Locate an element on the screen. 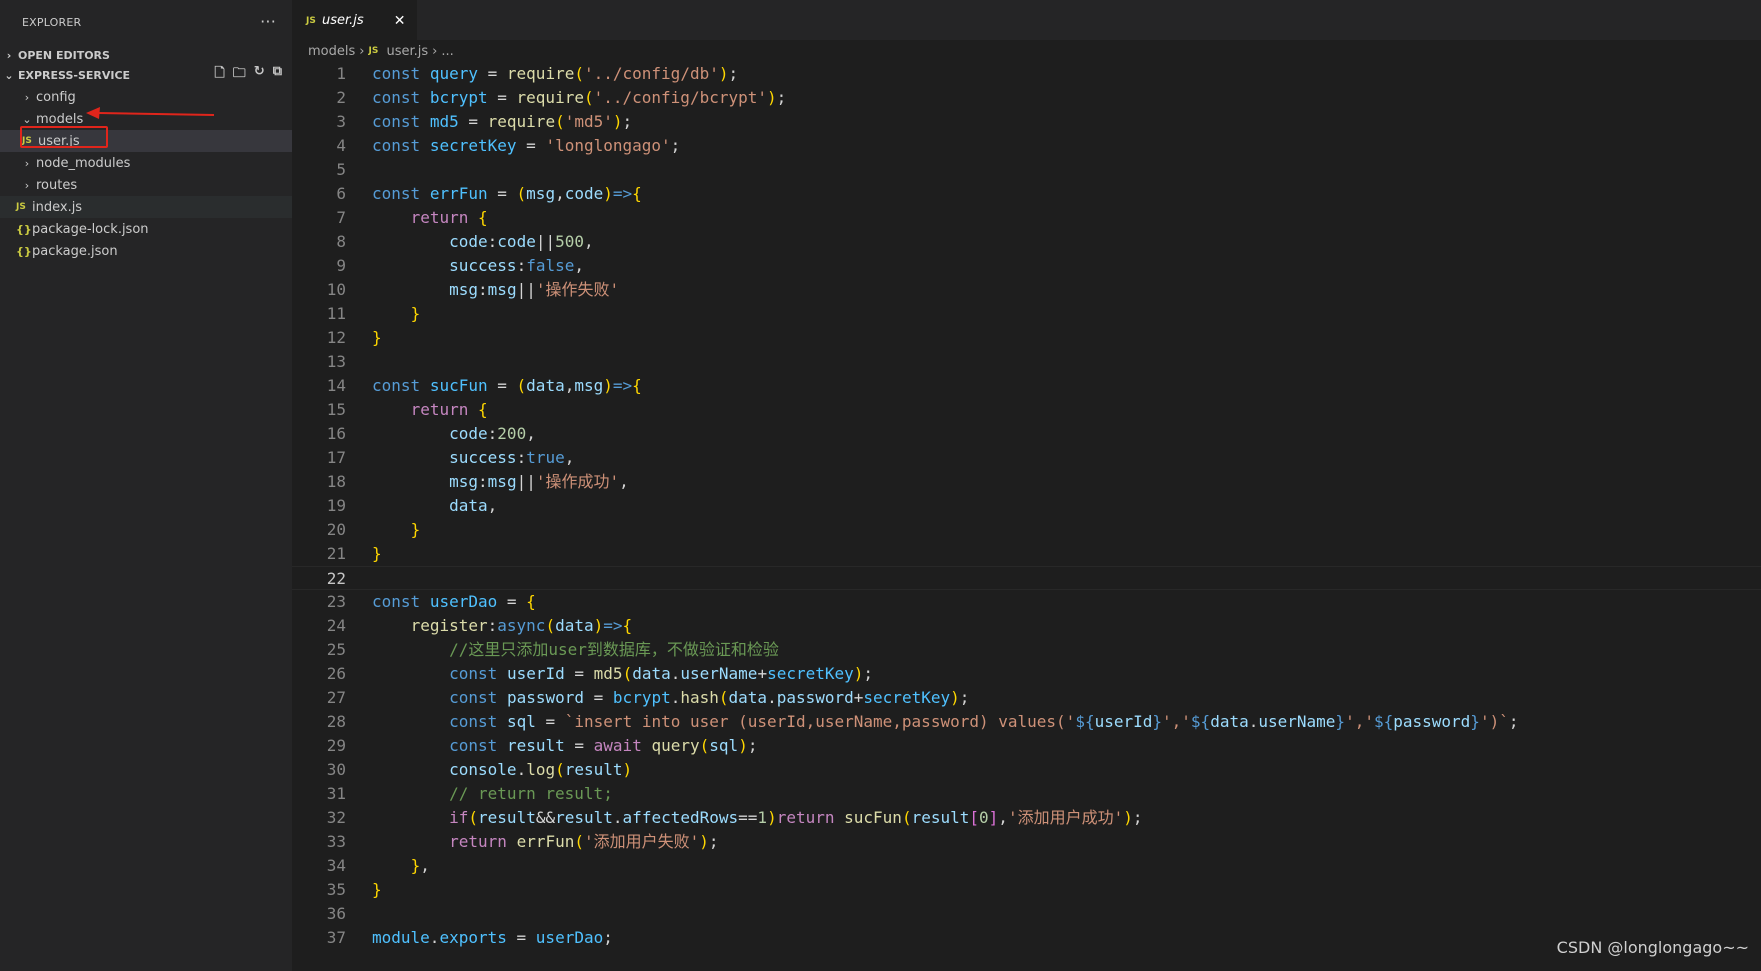 This screenshot has height=971, width=1761. code-line: 19 data, is located at coordinates (1026, 506).